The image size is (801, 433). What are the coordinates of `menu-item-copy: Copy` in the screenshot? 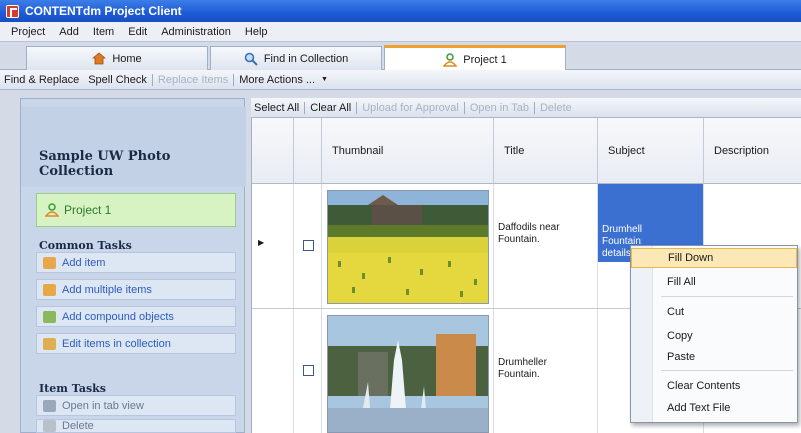 It's located at (714, 336).